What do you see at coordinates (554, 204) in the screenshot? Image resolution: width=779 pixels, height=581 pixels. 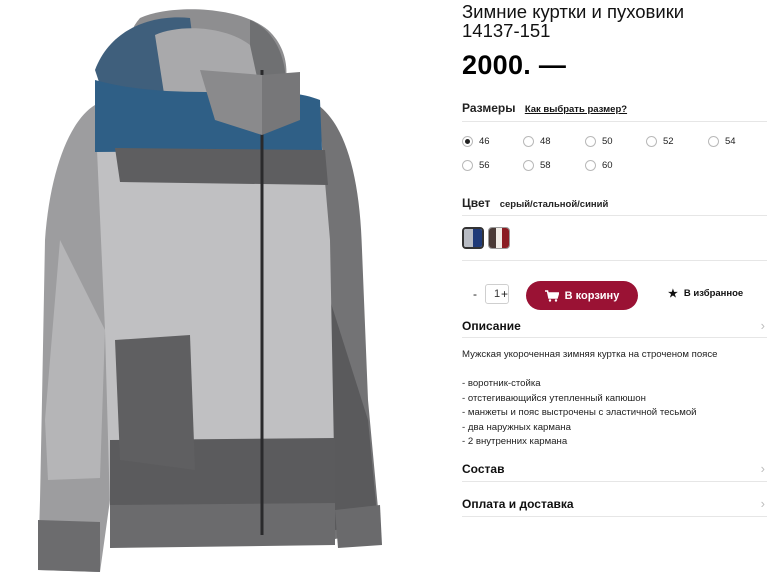 I see `color-value: серый/стальной/синий` at bounding box center [554, 204].